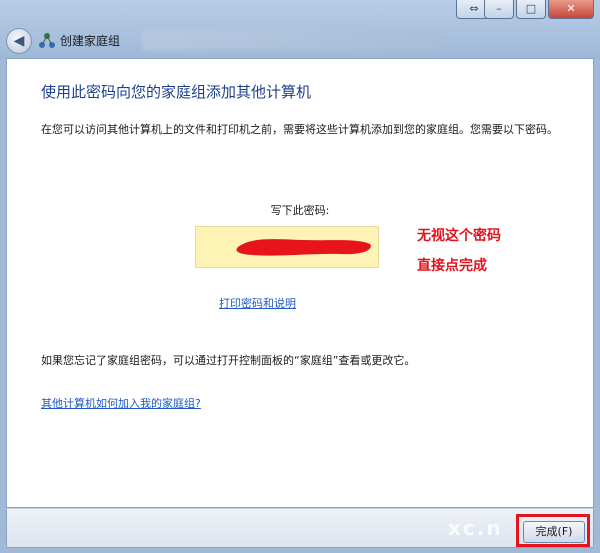 The image size is (600, 553). What do you see at coordinates (475, 528) in the screenshot?
I see `watermark-logo: xc.n` at bounding box center [475, 528].